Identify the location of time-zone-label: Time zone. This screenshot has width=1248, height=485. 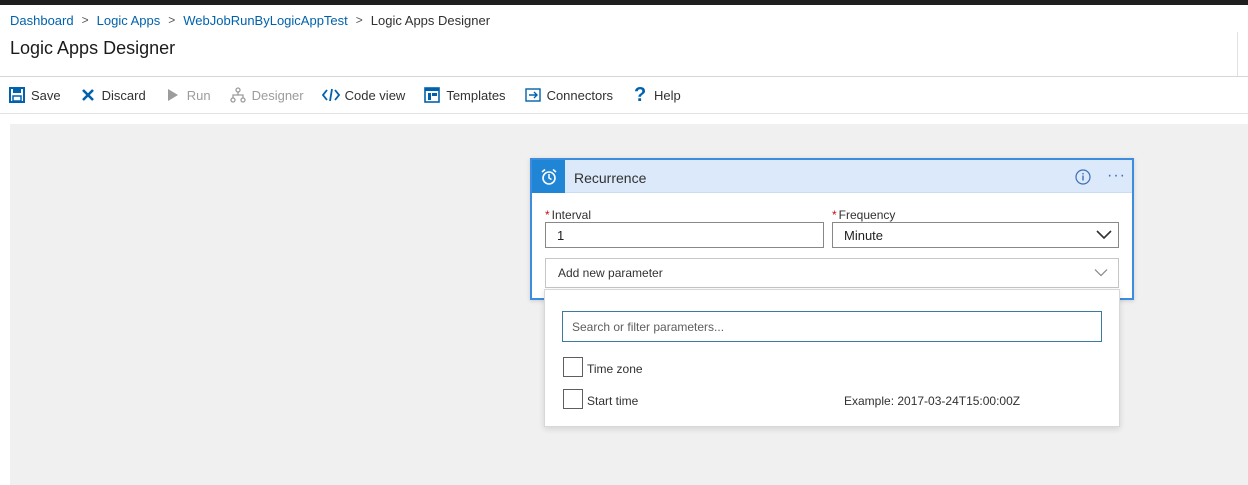
(615, 369).